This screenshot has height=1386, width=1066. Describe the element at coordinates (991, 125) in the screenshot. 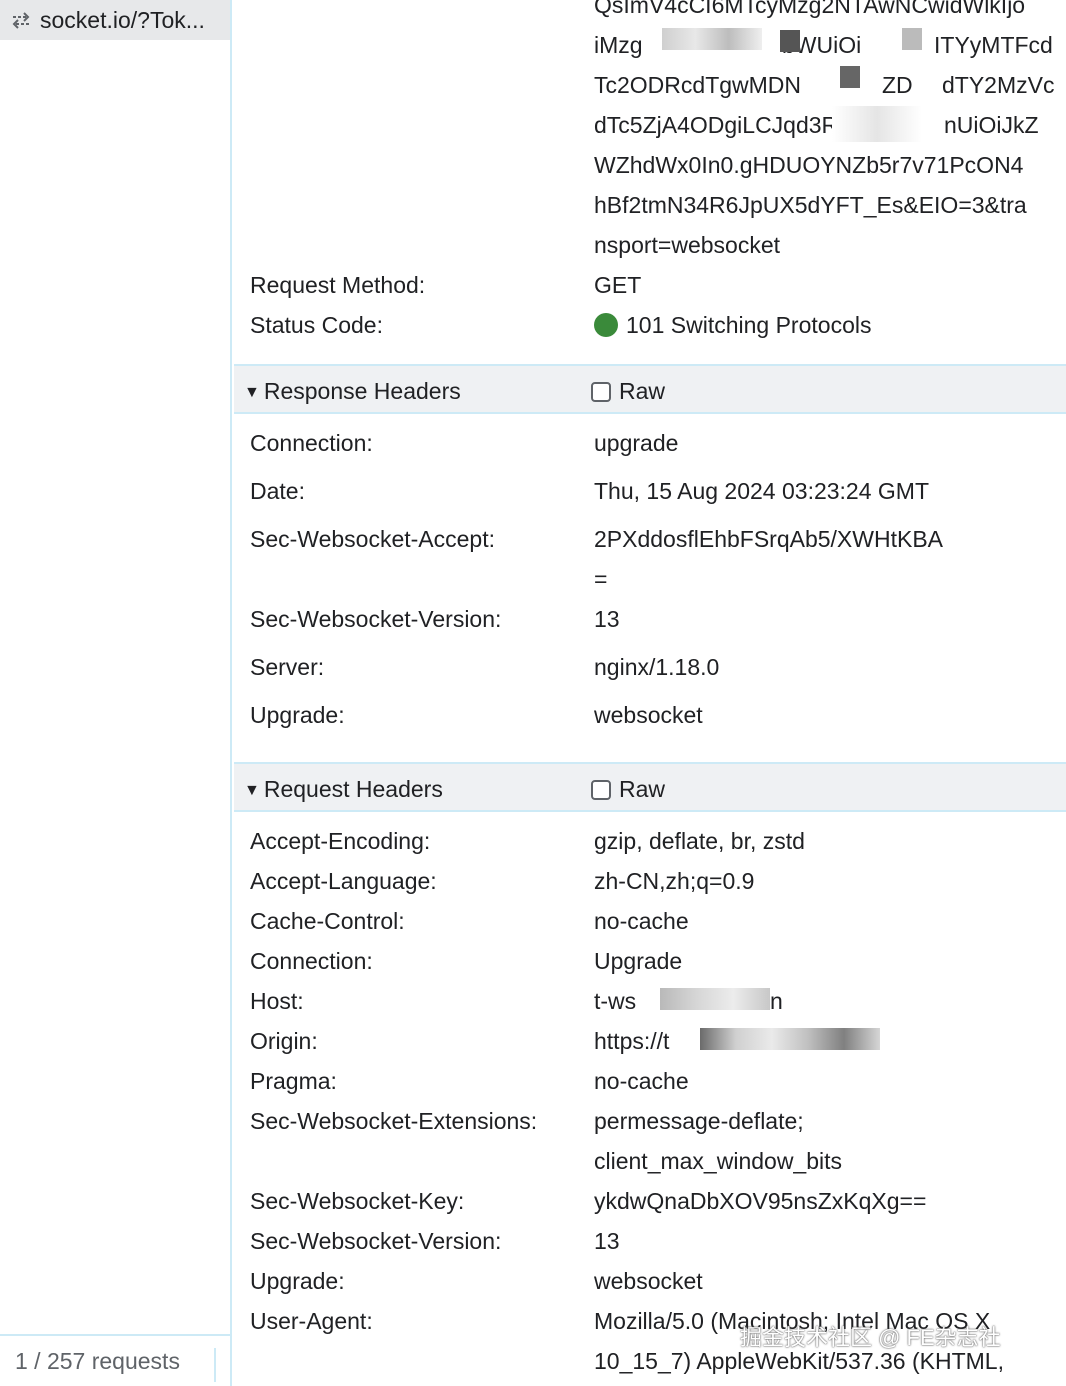

I see `url-segment: nUiOiJkZ` at that location.